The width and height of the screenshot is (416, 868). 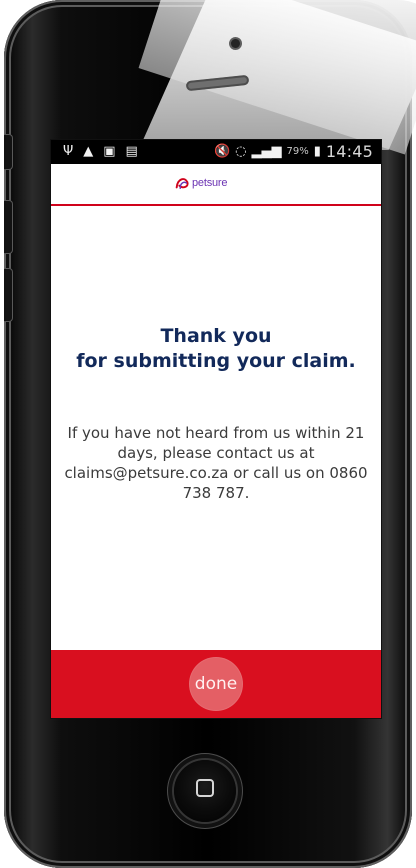 What do you see at coordinates (205, 788) in the screenshot?
I see `home-square-icon` at bounding box center [205, 788].